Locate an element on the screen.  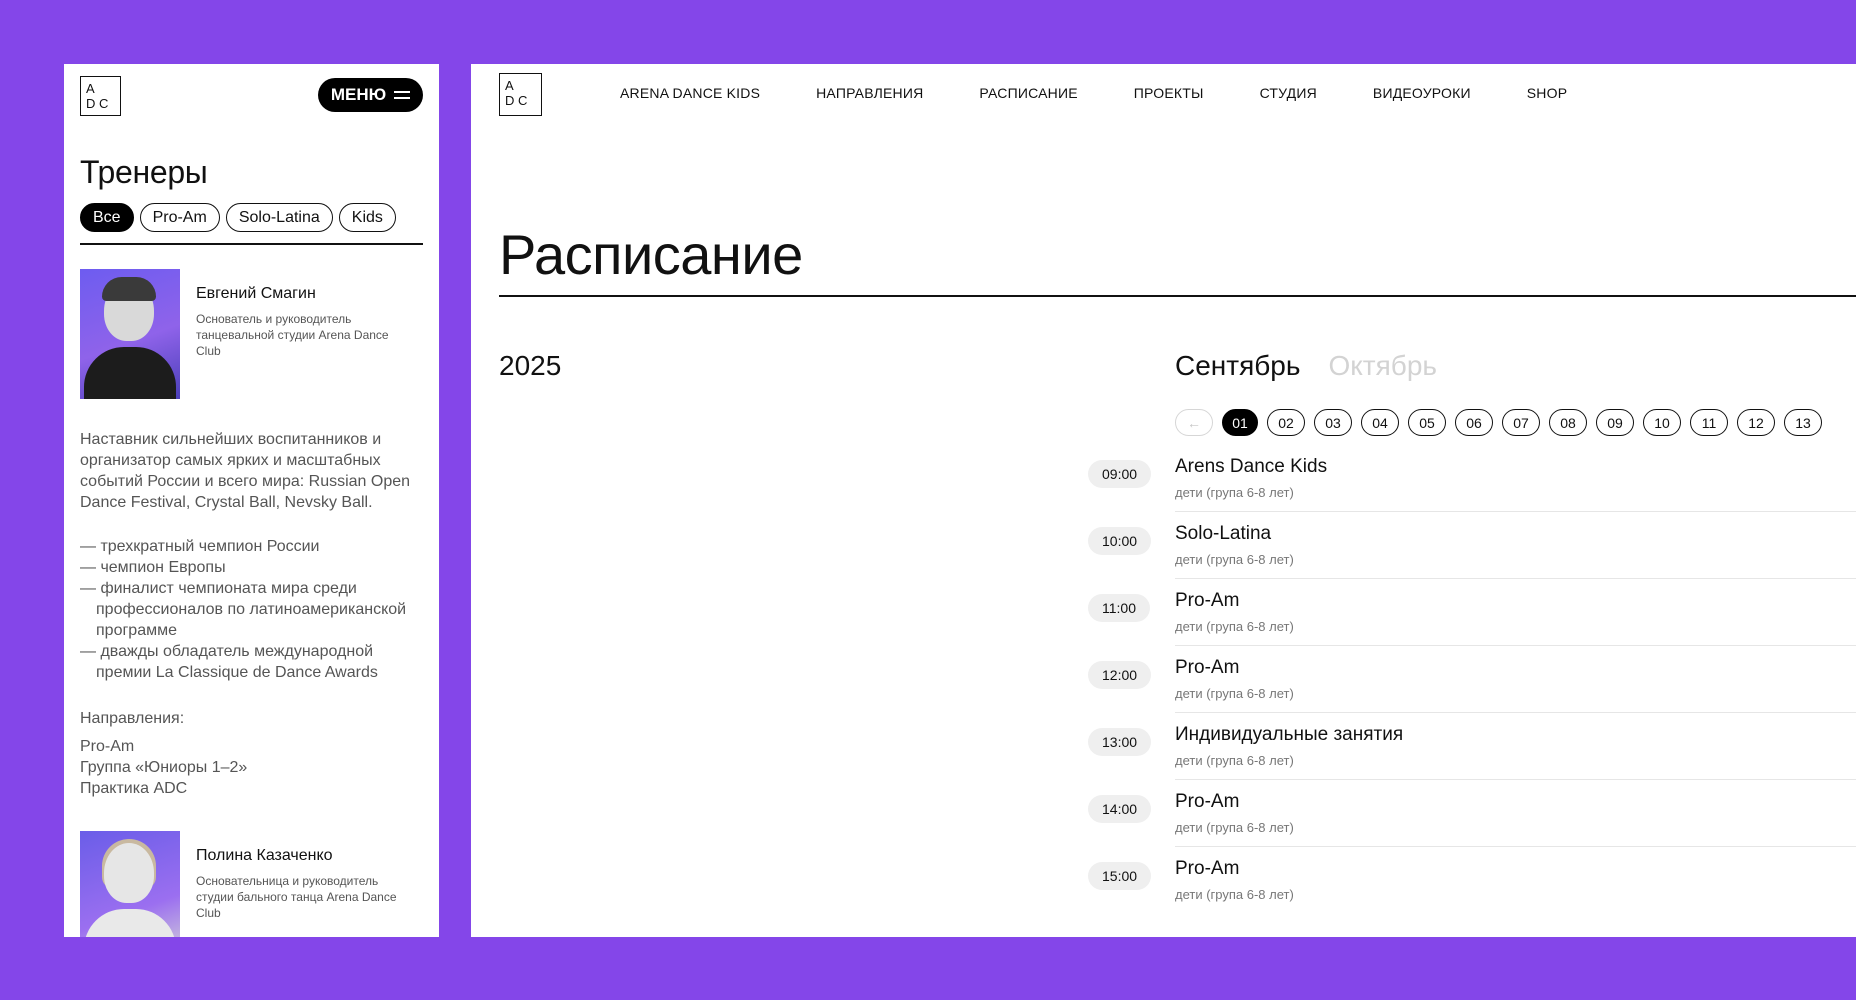
day-chip: 05 is located at coordinates (1427, 422).